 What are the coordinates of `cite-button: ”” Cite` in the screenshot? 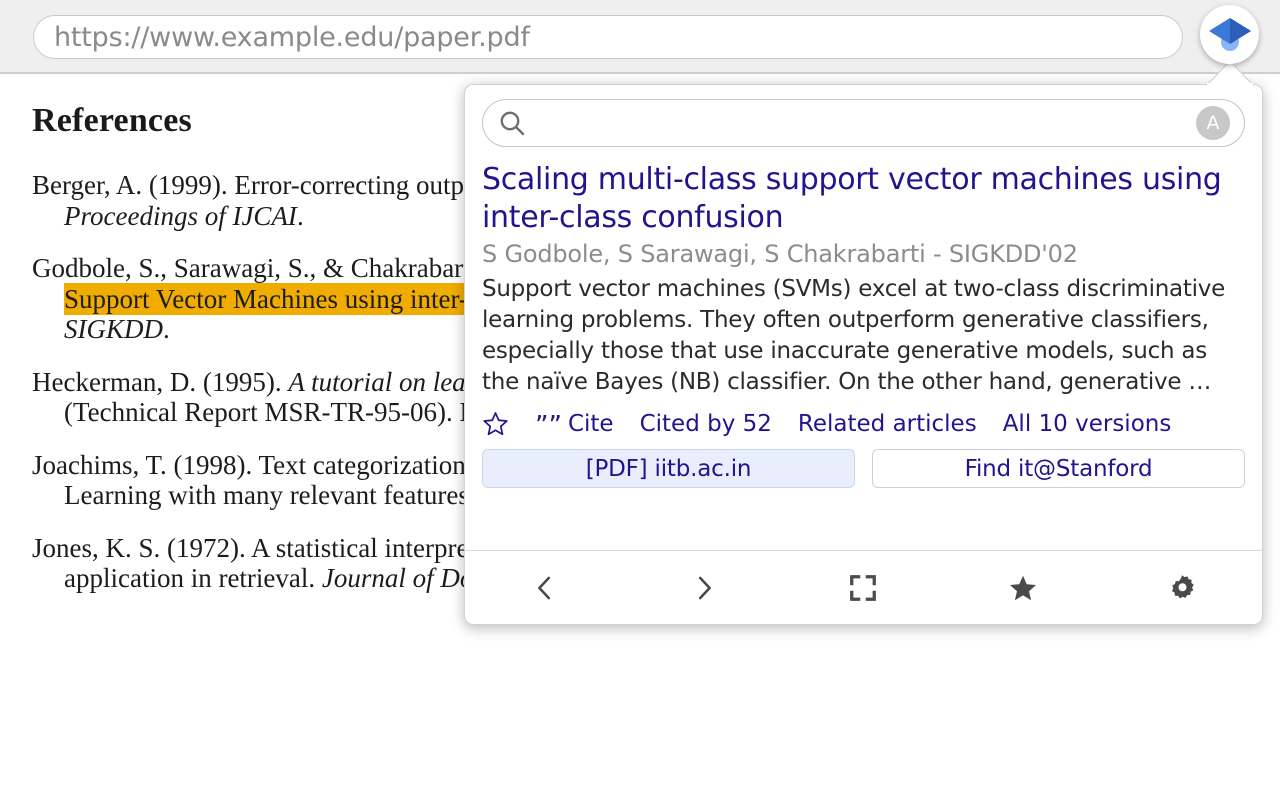 It's located at (574, 425).